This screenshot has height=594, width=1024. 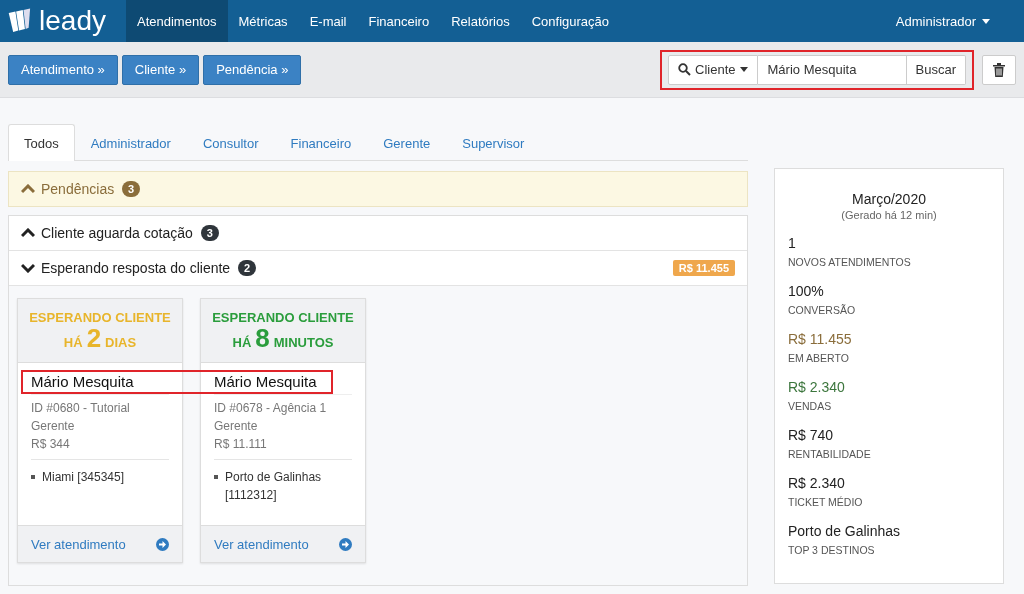 What do you see at coordinates (819, 358) in the screenshot?
I see `stat-label: EM ABERTO` at bounding box center [819, 358].